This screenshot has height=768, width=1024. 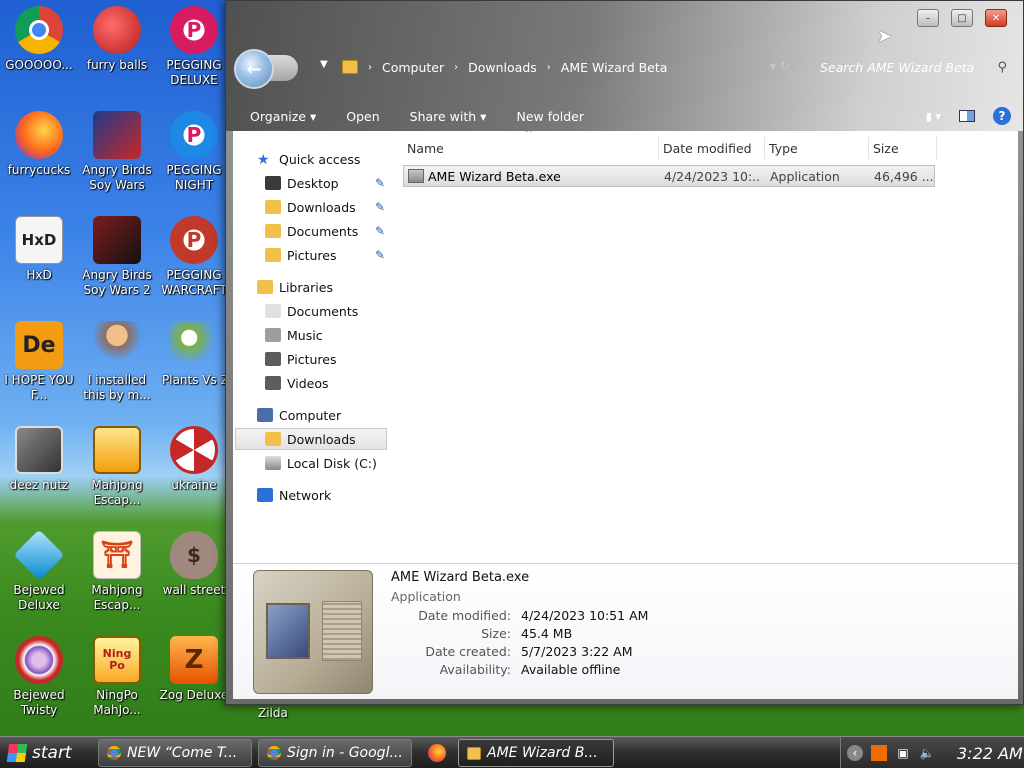 What do you see at coordinates (39, 240) in the screenshot?
I see `hxd-icon: HxD` at bounding box center [39, 240].